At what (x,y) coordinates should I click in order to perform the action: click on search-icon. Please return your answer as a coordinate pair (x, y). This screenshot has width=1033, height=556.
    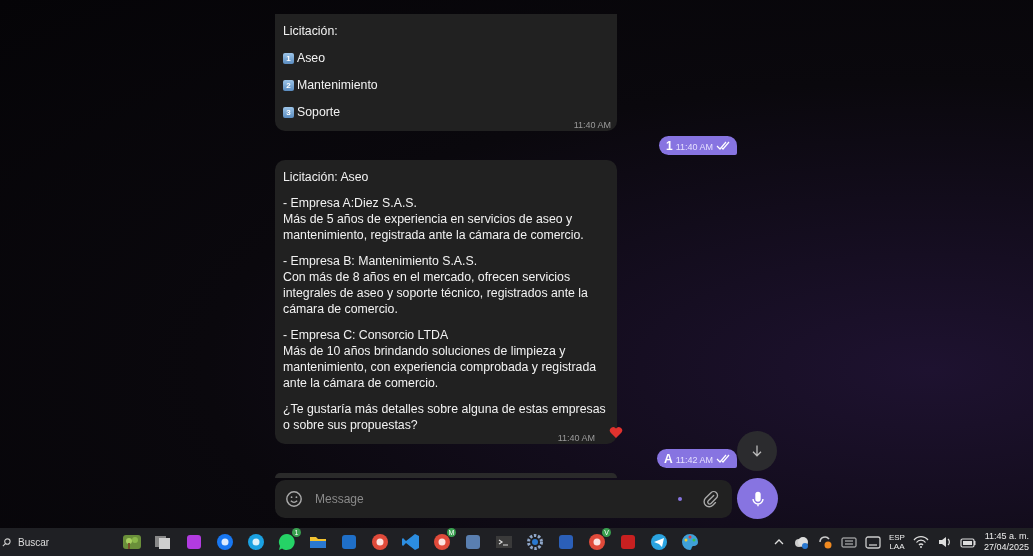
    Looking at the image, I should click on (6, 542).